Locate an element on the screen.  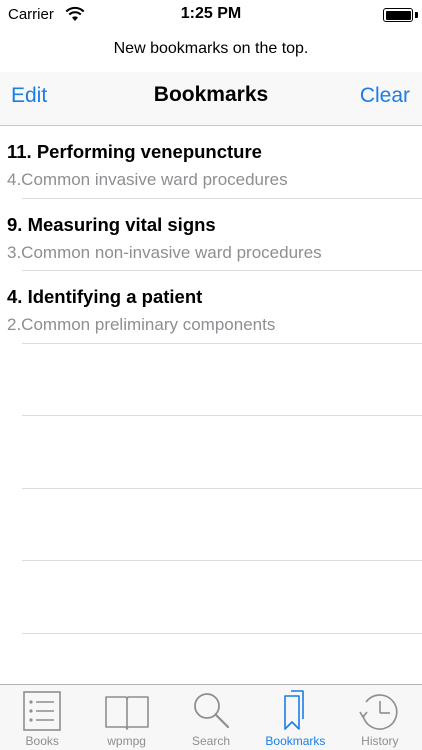
tab-search: Search is located at coordinates (211, 717).